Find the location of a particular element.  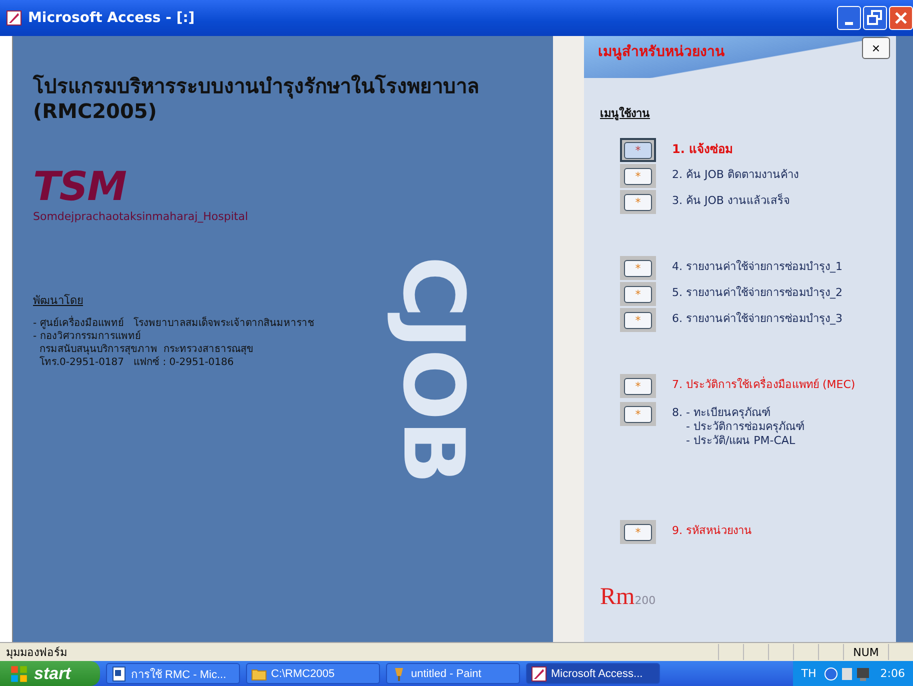

language-indicator: TH is located at coordinates (808, 673).